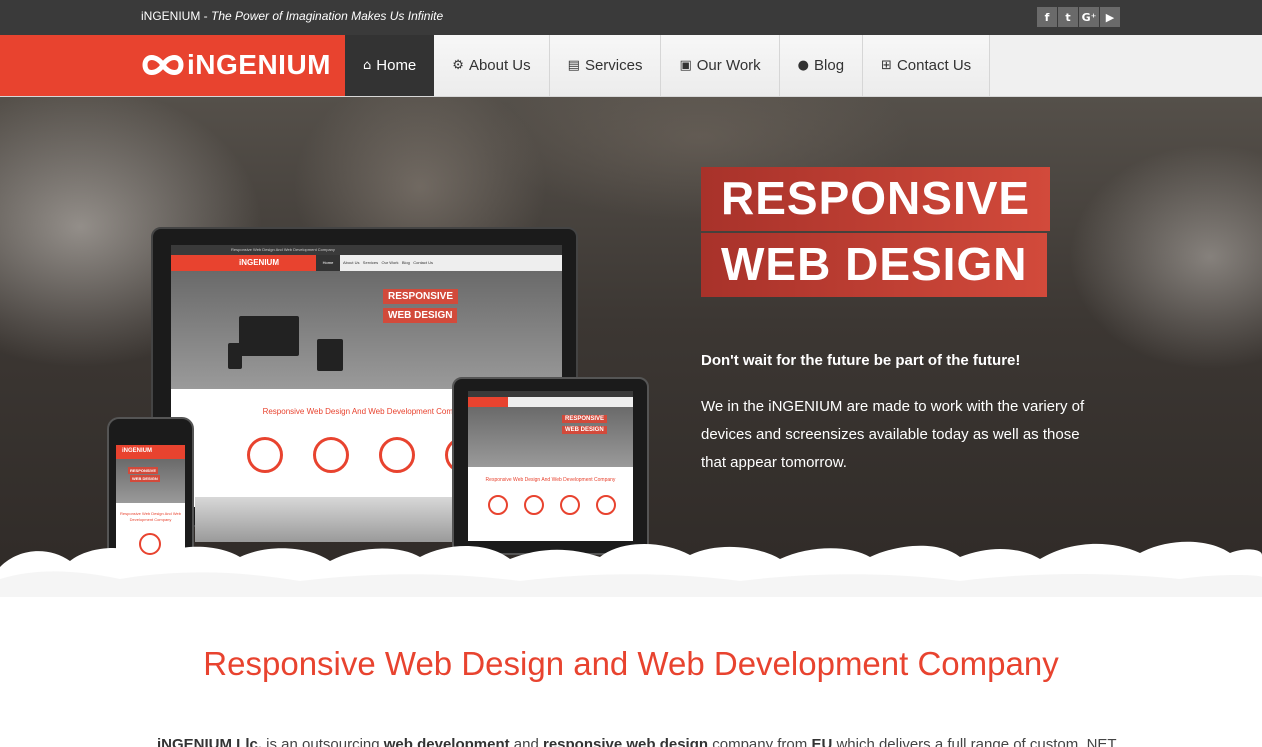 Image resolution: width=1262 pixels, height=747 pixels. What do you see at coordinates (526, 741) in the screenshot?
I see `intro-text: and` at bounding box center [526, 741].